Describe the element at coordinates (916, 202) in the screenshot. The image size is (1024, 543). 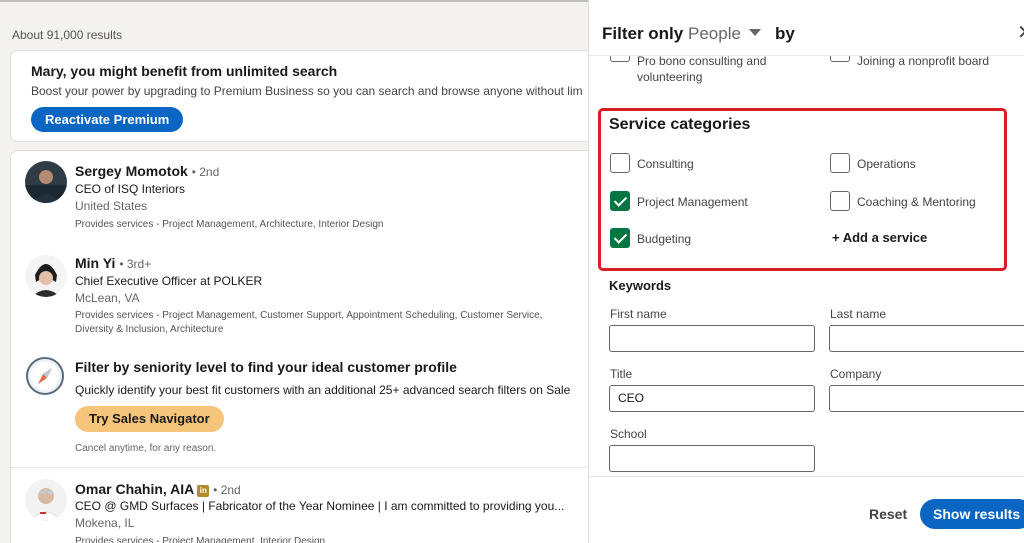
I see `checkbox-label: Coaching & Mentoring` at that location.